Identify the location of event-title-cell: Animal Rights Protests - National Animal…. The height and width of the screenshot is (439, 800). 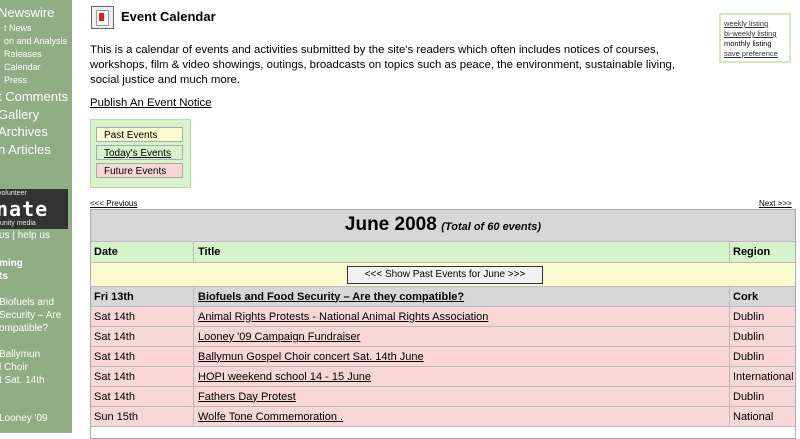
(462, 316).